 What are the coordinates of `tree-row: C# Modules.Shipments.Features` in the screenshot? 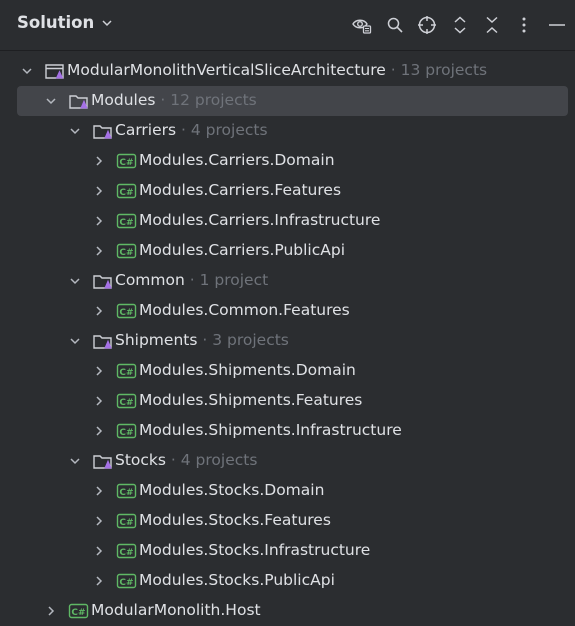 It's located at (287, 401).